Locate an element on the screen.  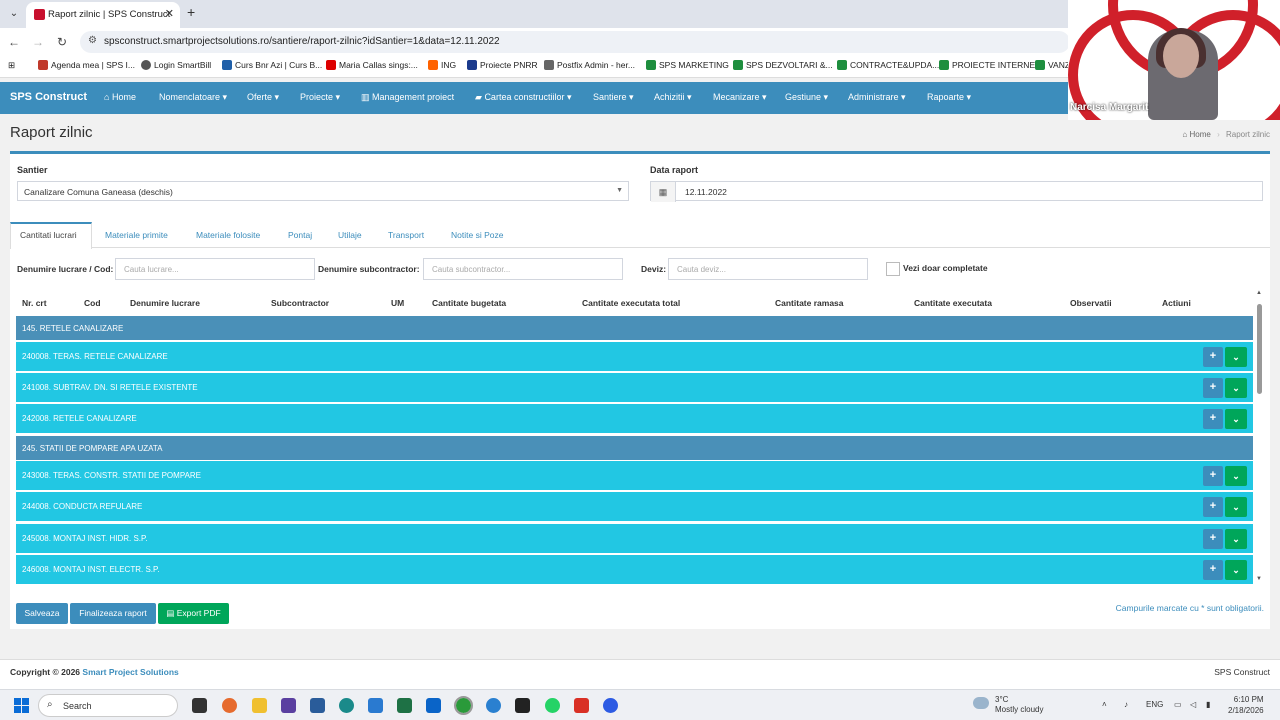
bookmark-item: ING is located at coordinates (442, 65).